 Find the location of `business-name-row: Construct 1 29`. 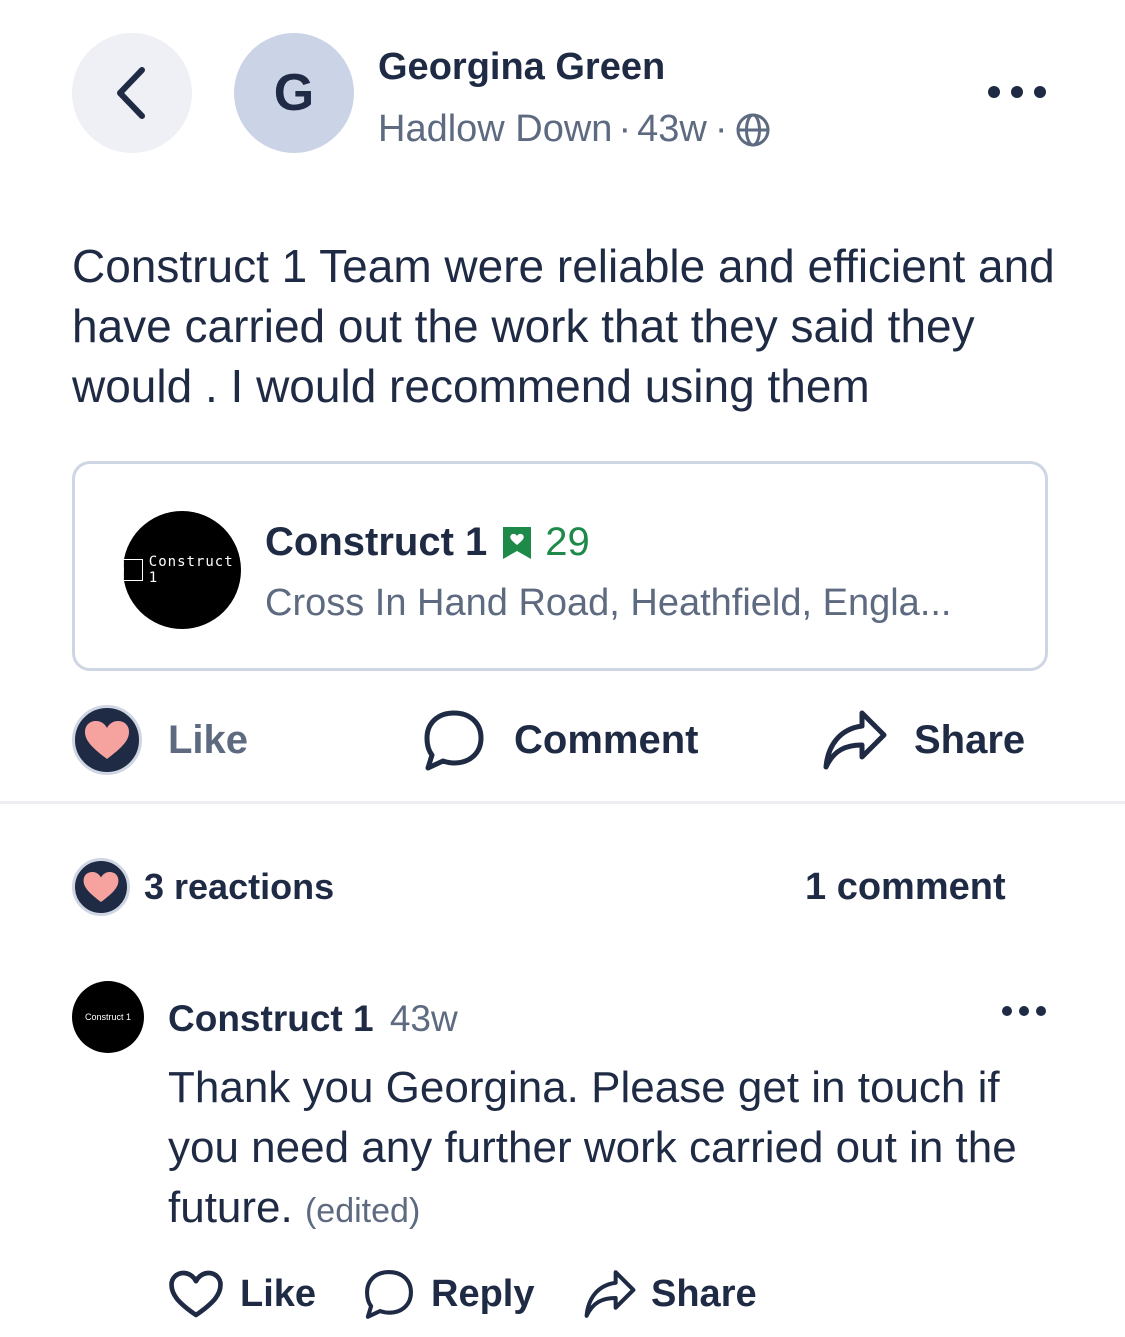

business-name-row: Construct 1 29 is located at coordinates (427, 542).